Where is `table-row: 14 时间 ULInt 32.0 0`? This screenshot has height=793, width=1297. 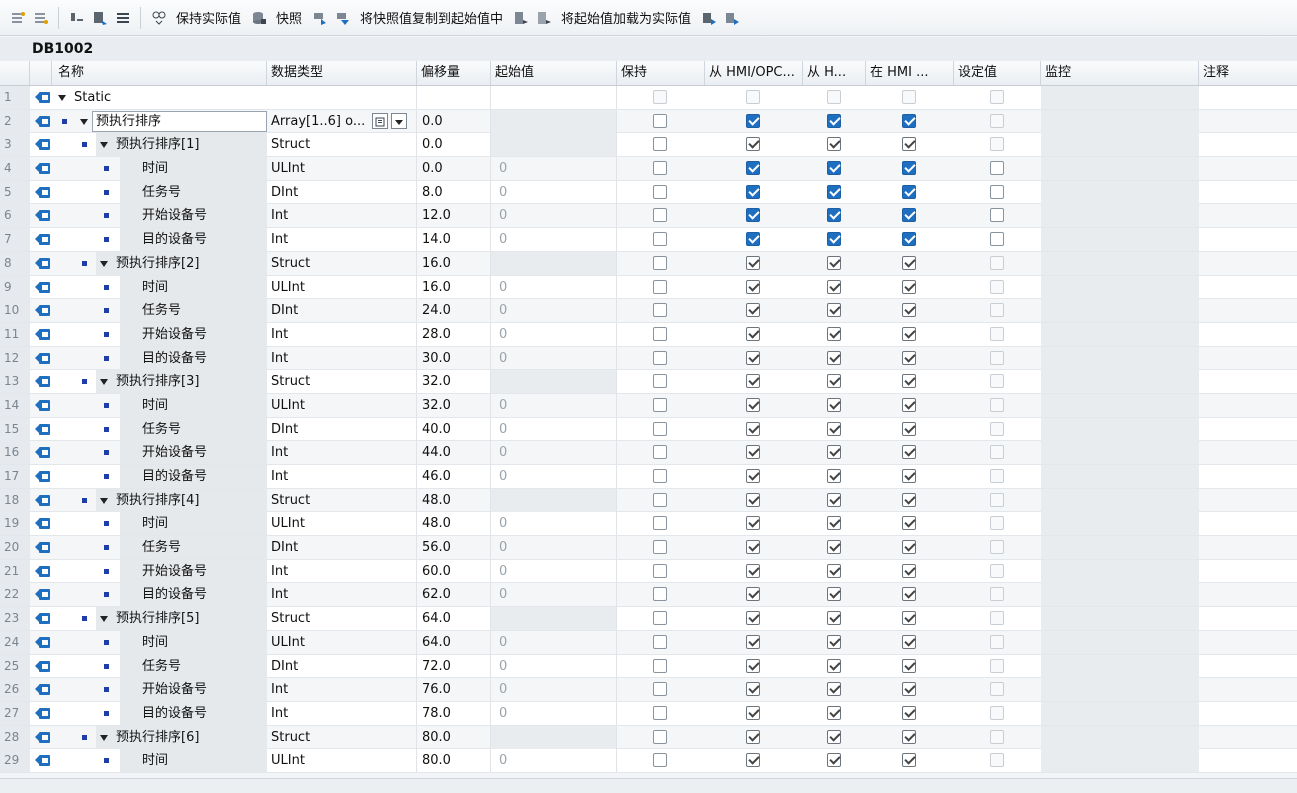
table-row: 14 时间 ULInt 32.0 0 is located at coordinates (648, 405).